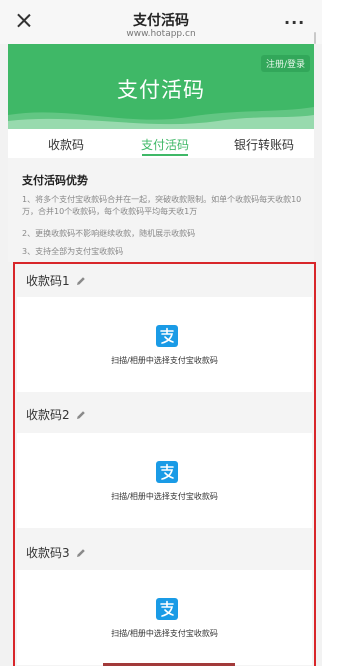 The image size is (339, 666). I want to click on tab-live-payment-code: 支付活码, so click(165, 144).